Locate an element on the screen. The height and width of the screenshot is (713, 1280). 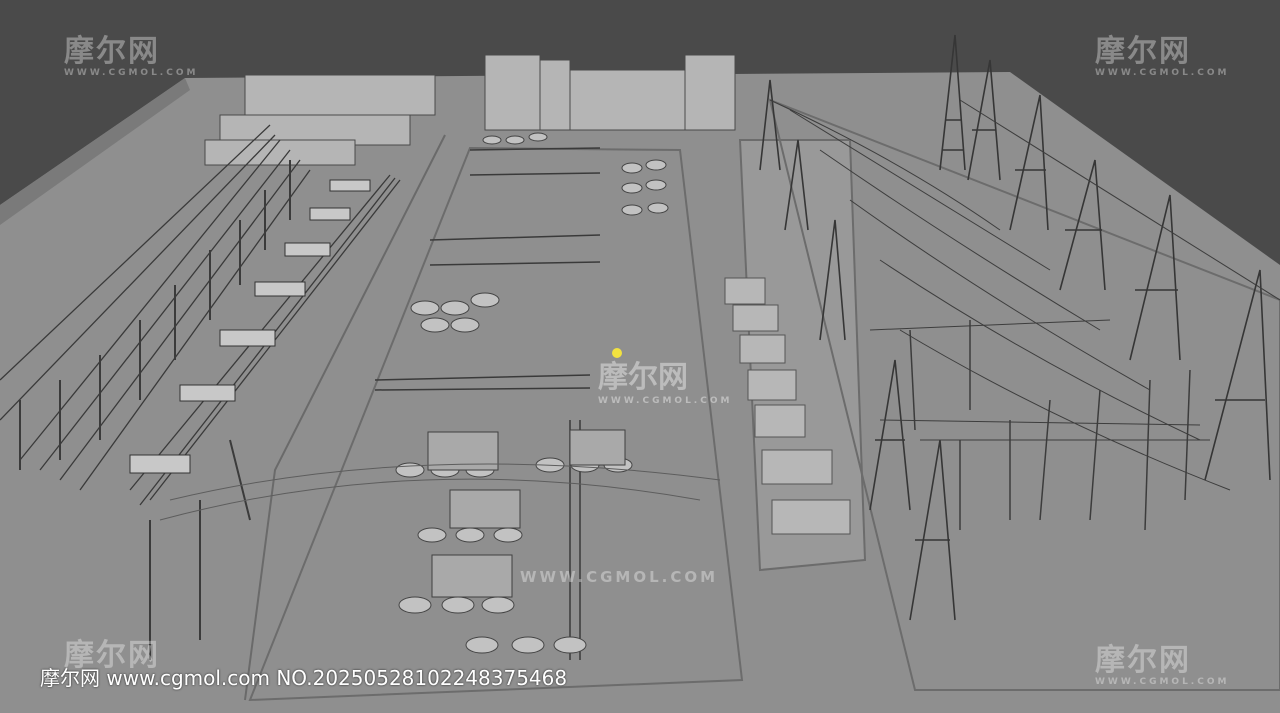
watermark-bottom-right: 摩尔网 WWW.CGMOL.COM is located at coordinates (1162, 665).